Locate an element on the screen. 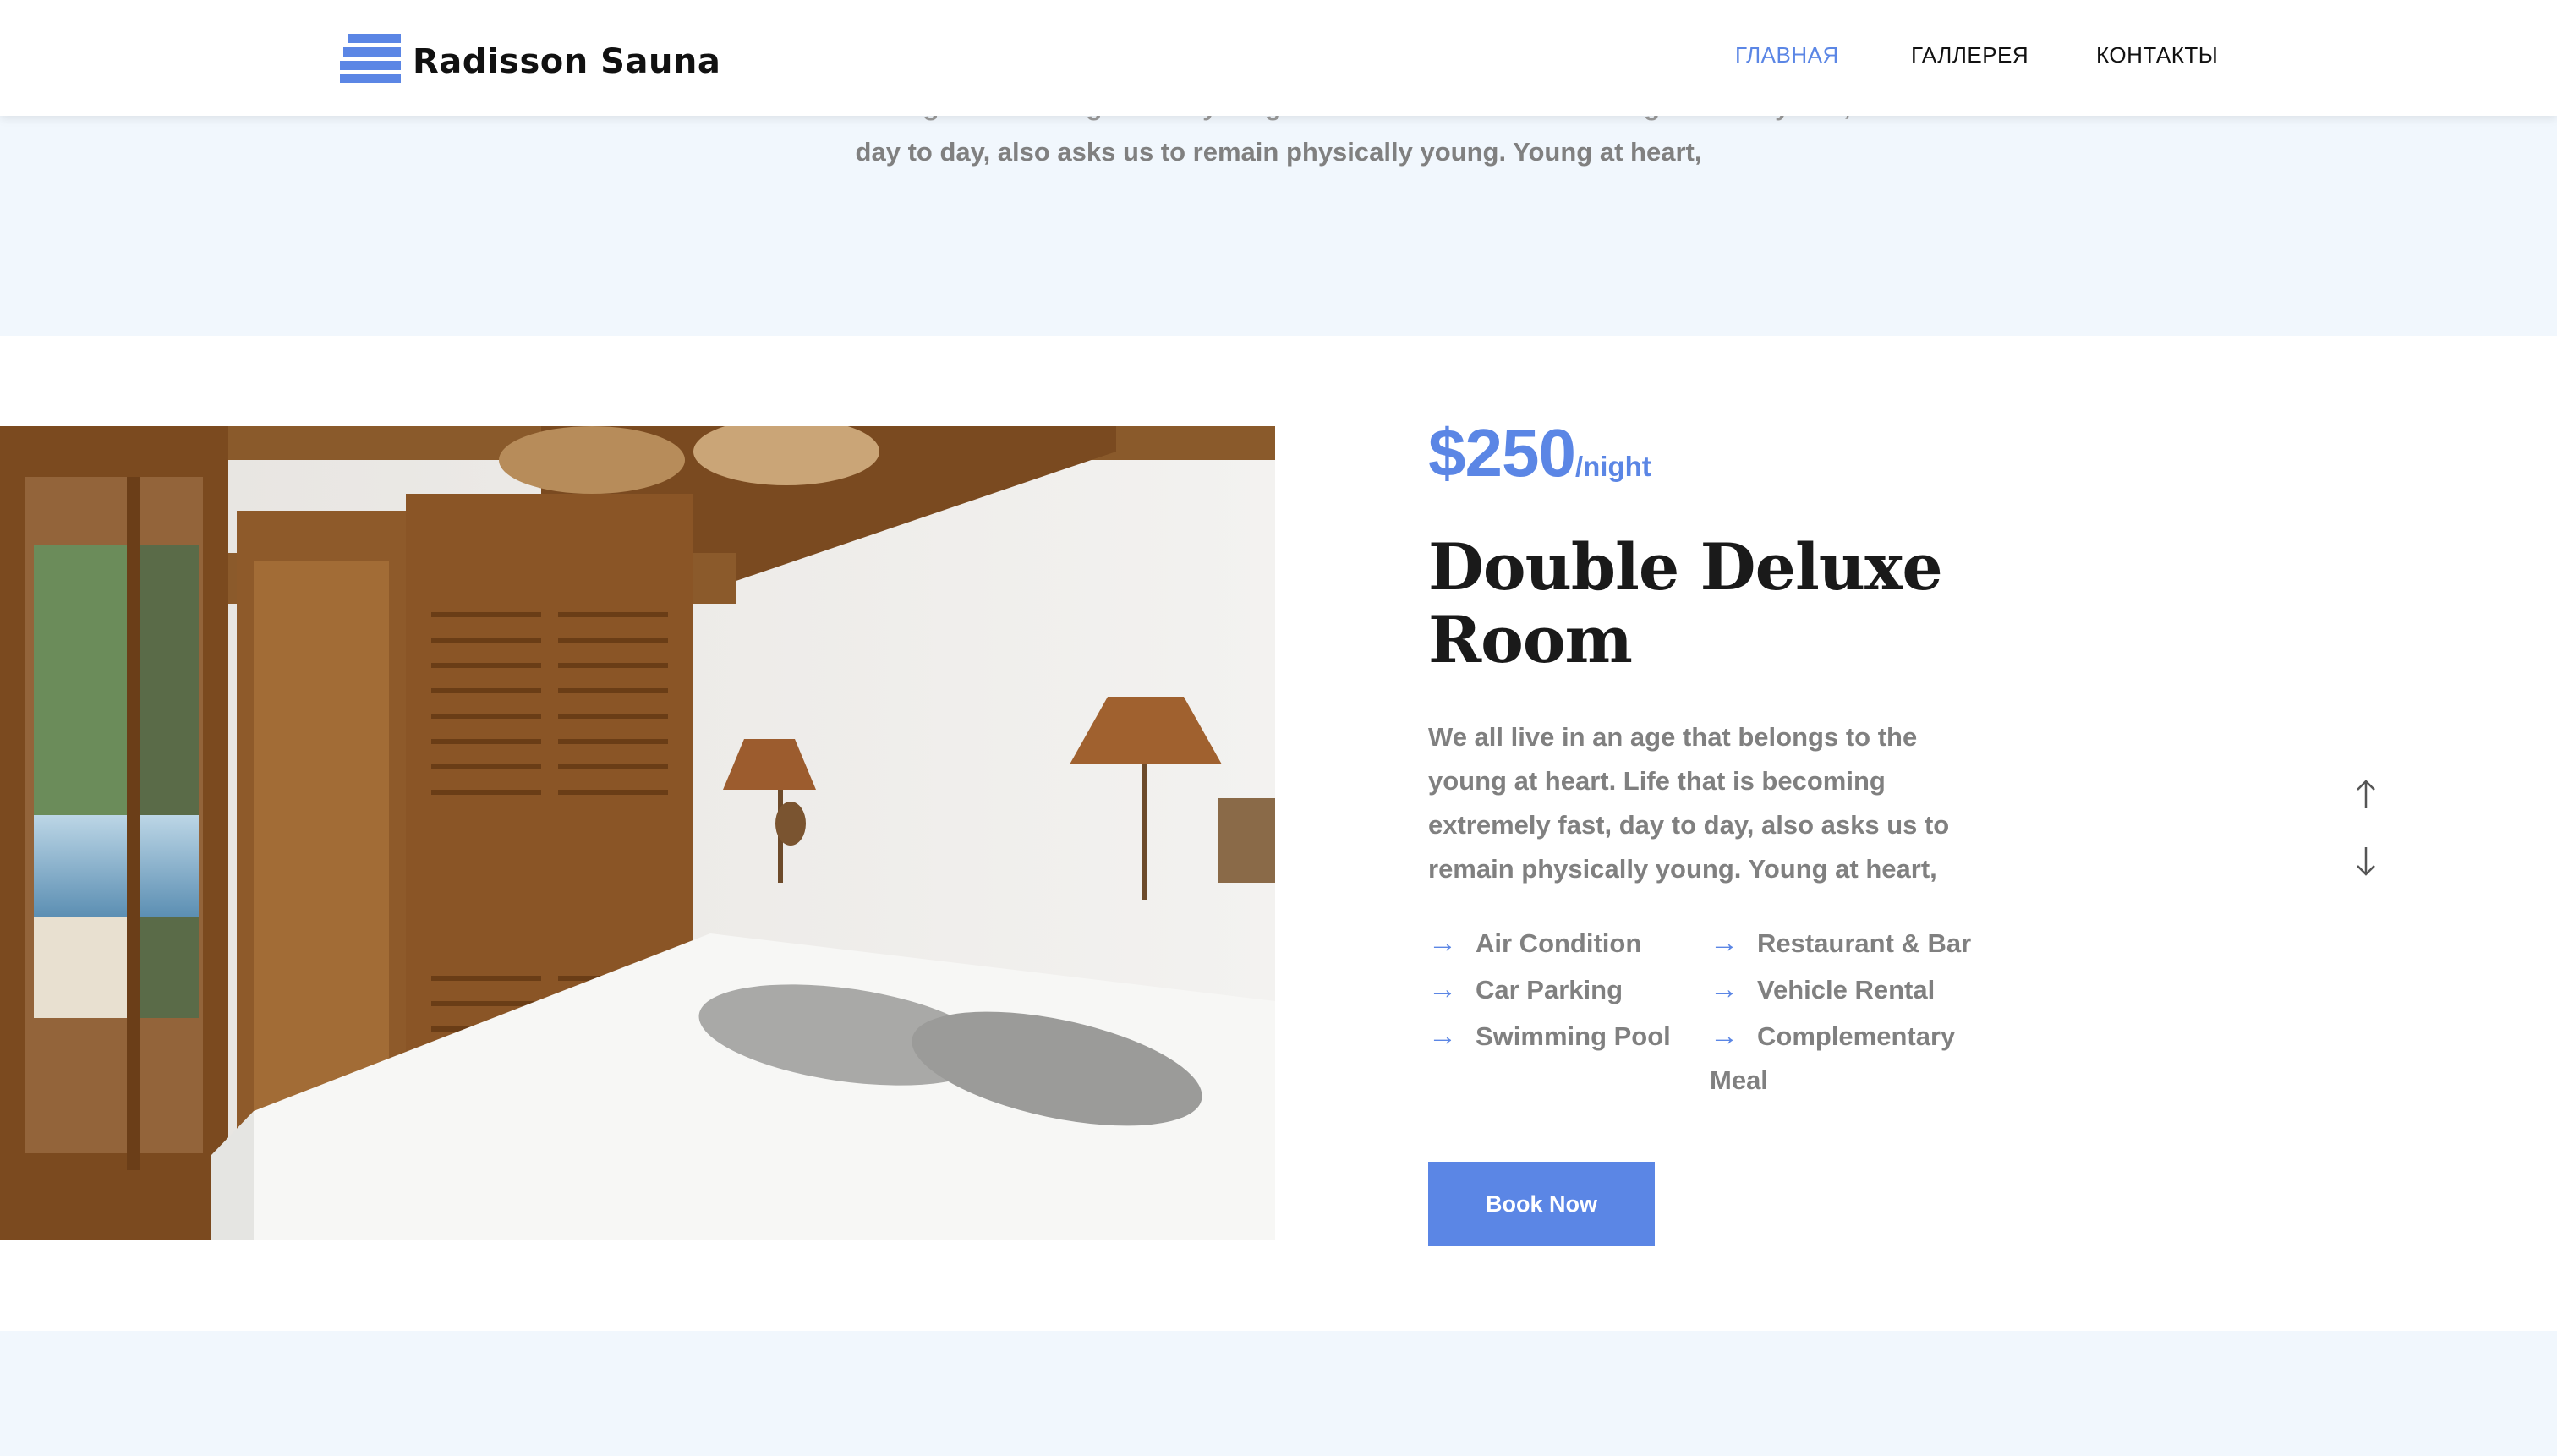 This screenshot has width=2557, height=1456. nav-contacts: КОНТАКТЫ is located at coordinates (2157, 55).